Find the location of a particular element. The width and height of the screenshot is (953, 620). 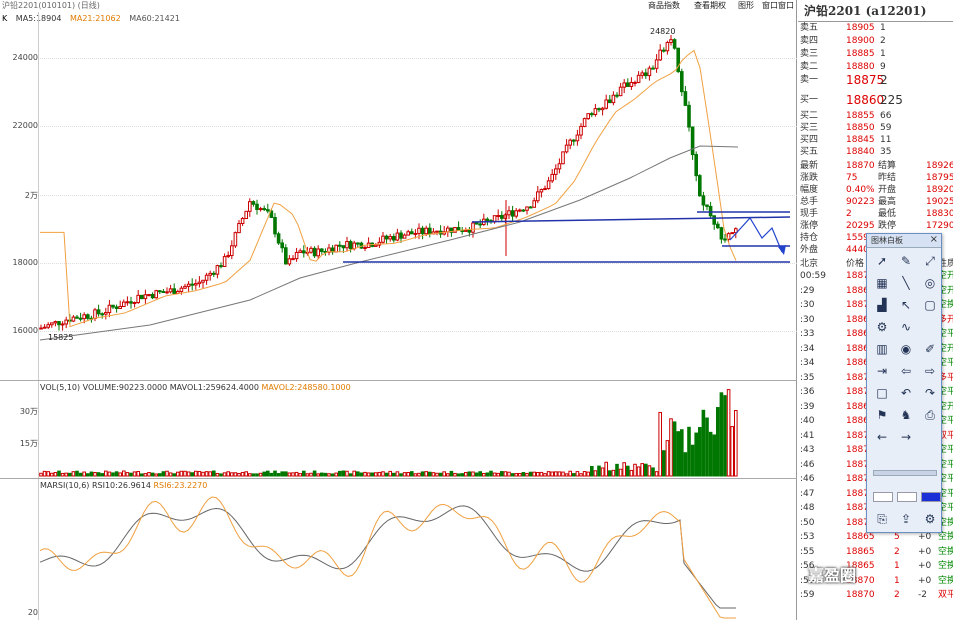

tick-change: +0 is located at coordinates (925, 566).